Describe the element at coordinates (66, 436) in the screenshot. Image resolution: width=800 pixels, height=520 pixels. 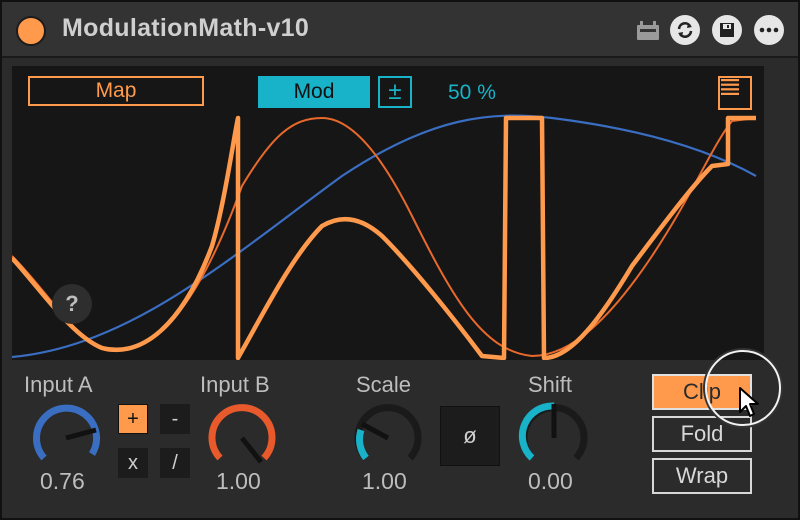
I see `input-a-knob` at that location.